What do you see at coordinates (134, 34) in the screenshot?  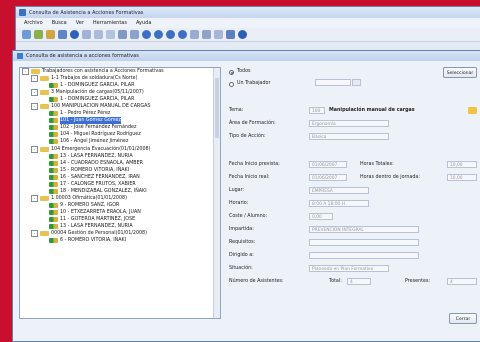 I see `refresh-icon` at bounding box center [134, 34].